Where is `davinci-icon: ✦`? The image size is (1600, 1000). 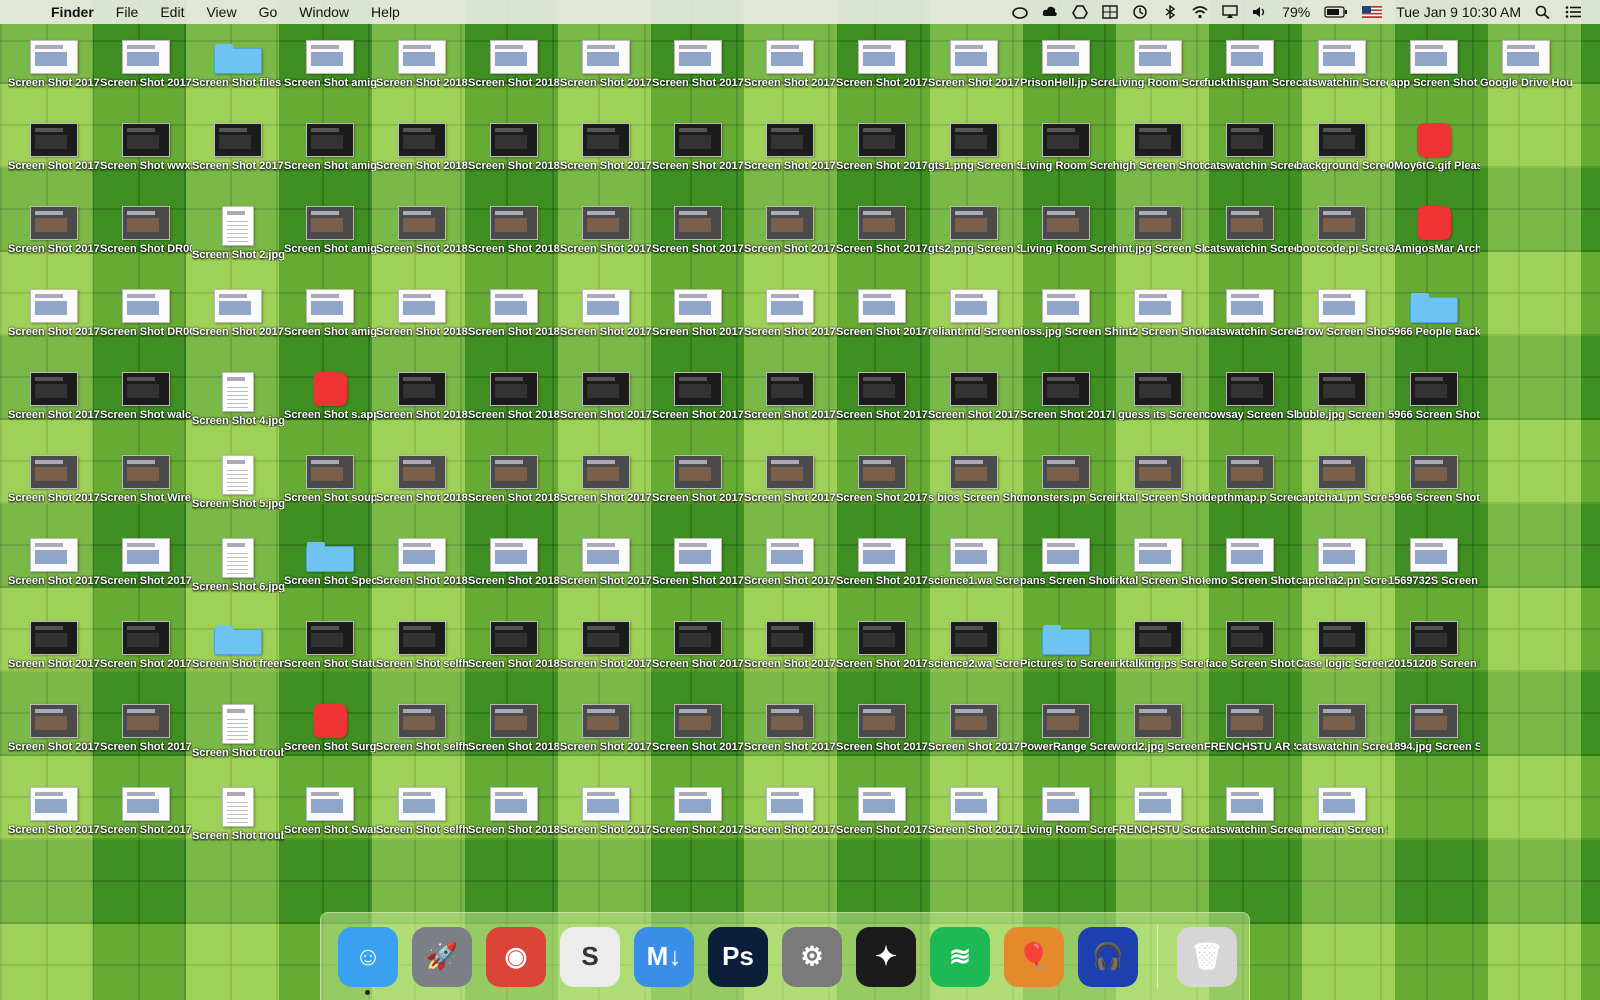 davinci-icon: ✦ is located at coordinates (886, 956).